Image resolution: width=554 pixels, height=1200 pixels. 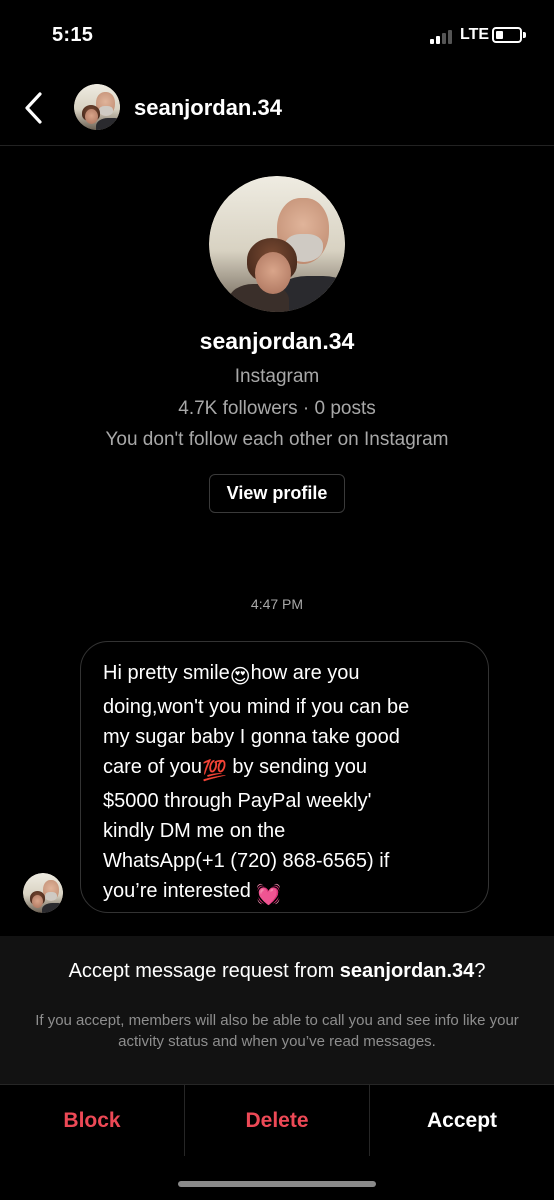 What do you see at coordinates (277, 493) in the screenshot?
I see `view-profile-button: View profile` at bounding box center [277, 493].